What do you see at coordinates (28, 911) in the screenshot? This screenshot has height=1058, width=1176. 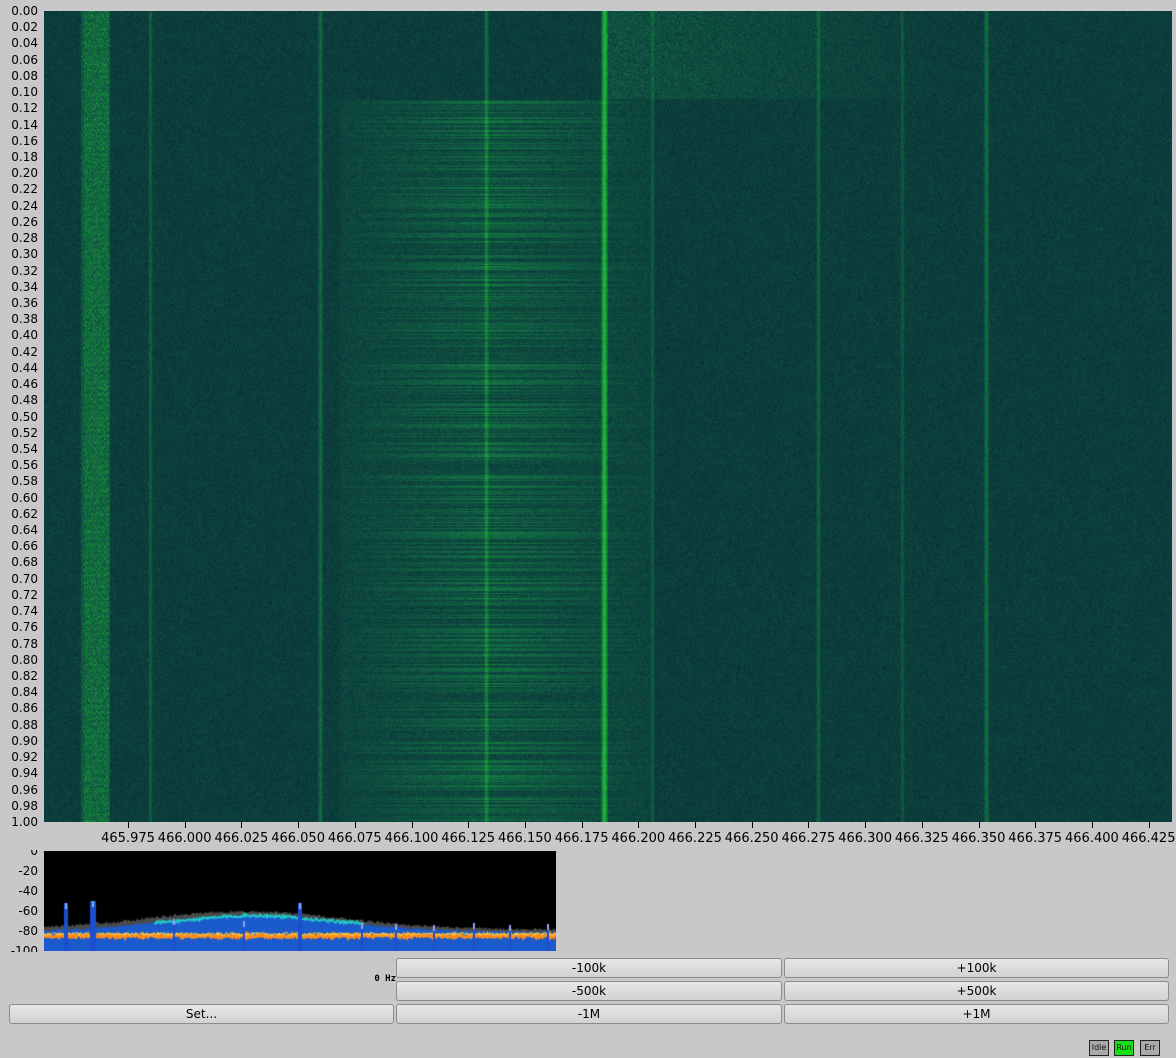 I see `db-tick-label: -60` at bounding box center [28, 911].